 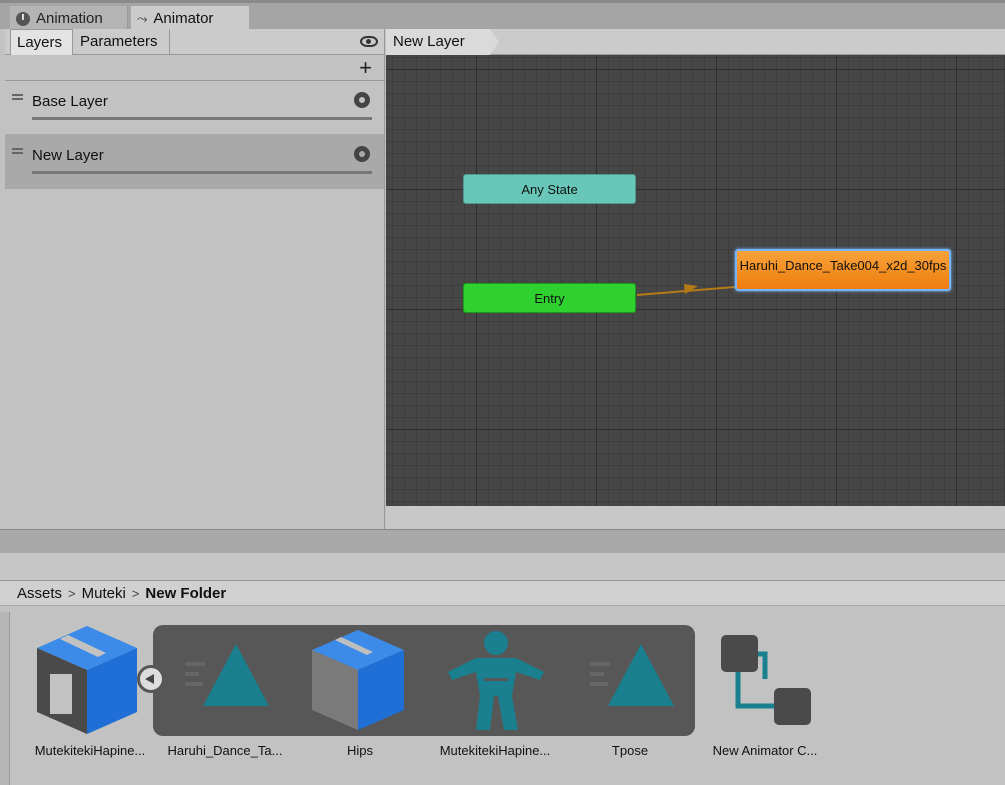 I want to click on entry-node: Entry, so click(x=549, y=298).